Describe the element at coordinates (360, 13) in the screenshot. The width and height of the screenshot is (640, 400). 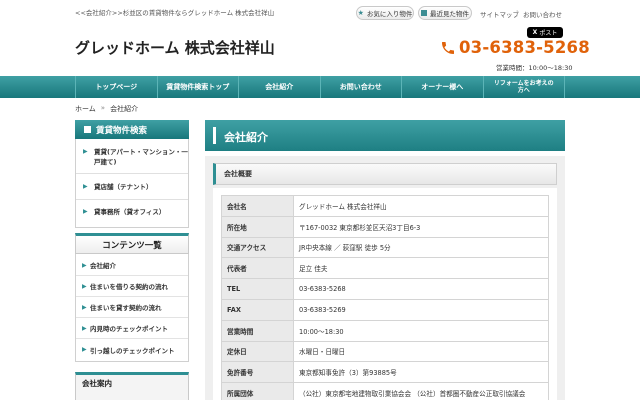
I see `star-icon: ★` at that location.